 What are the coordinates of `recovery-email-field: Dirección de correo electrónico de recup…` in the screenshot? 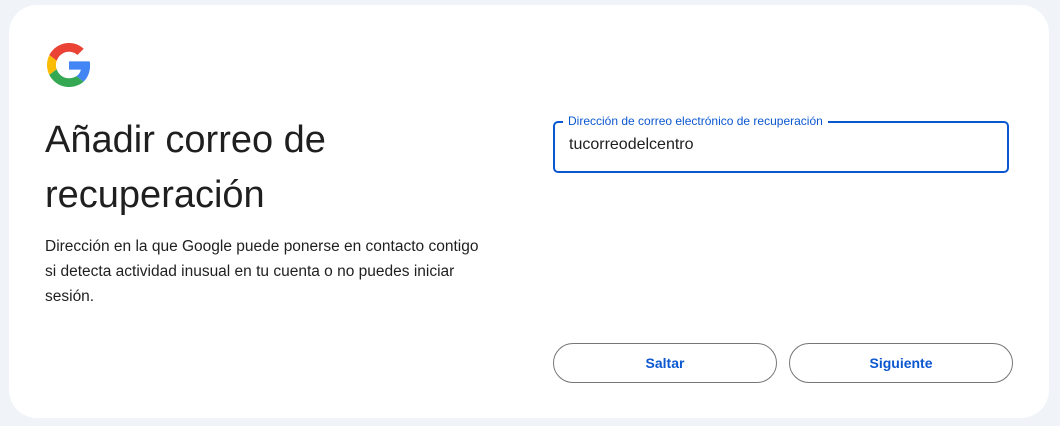 It's located at (781, 143).